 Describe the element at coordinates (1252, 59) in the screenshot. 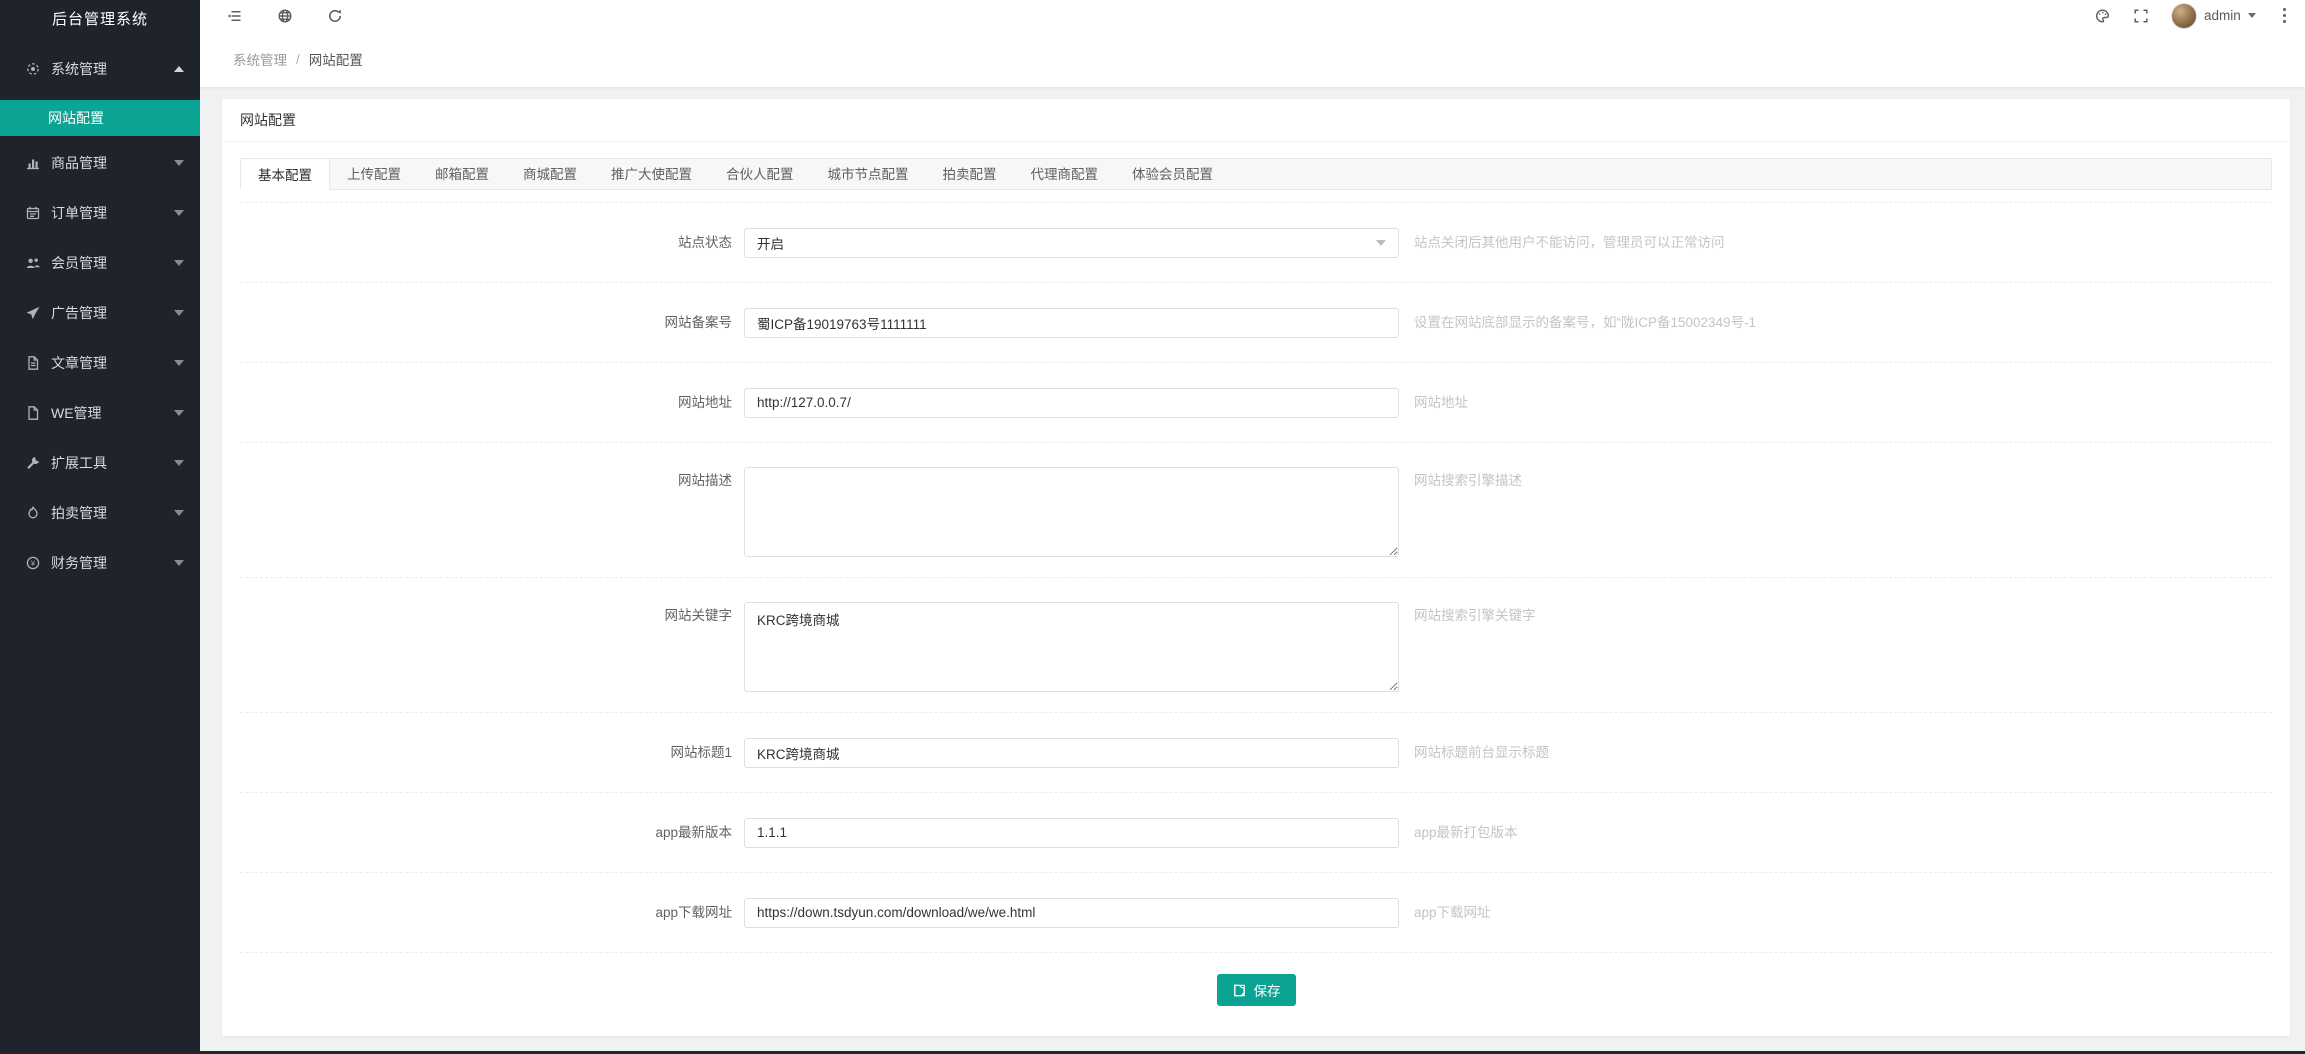

I see `breadcrumb: 系统管理 / 网站配置` at that location.